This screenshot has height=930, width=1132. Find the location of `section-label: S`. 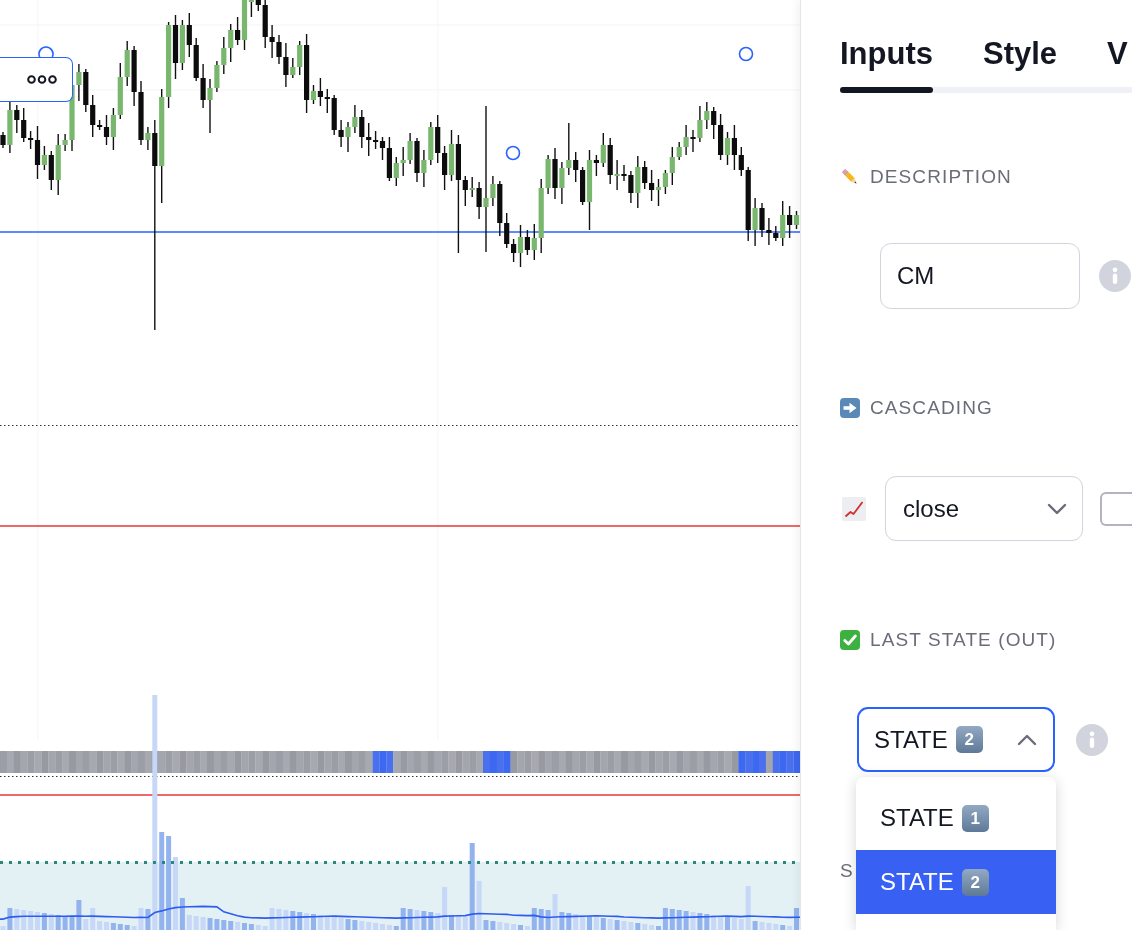

section-label: S is located at coordinates (847, 871).